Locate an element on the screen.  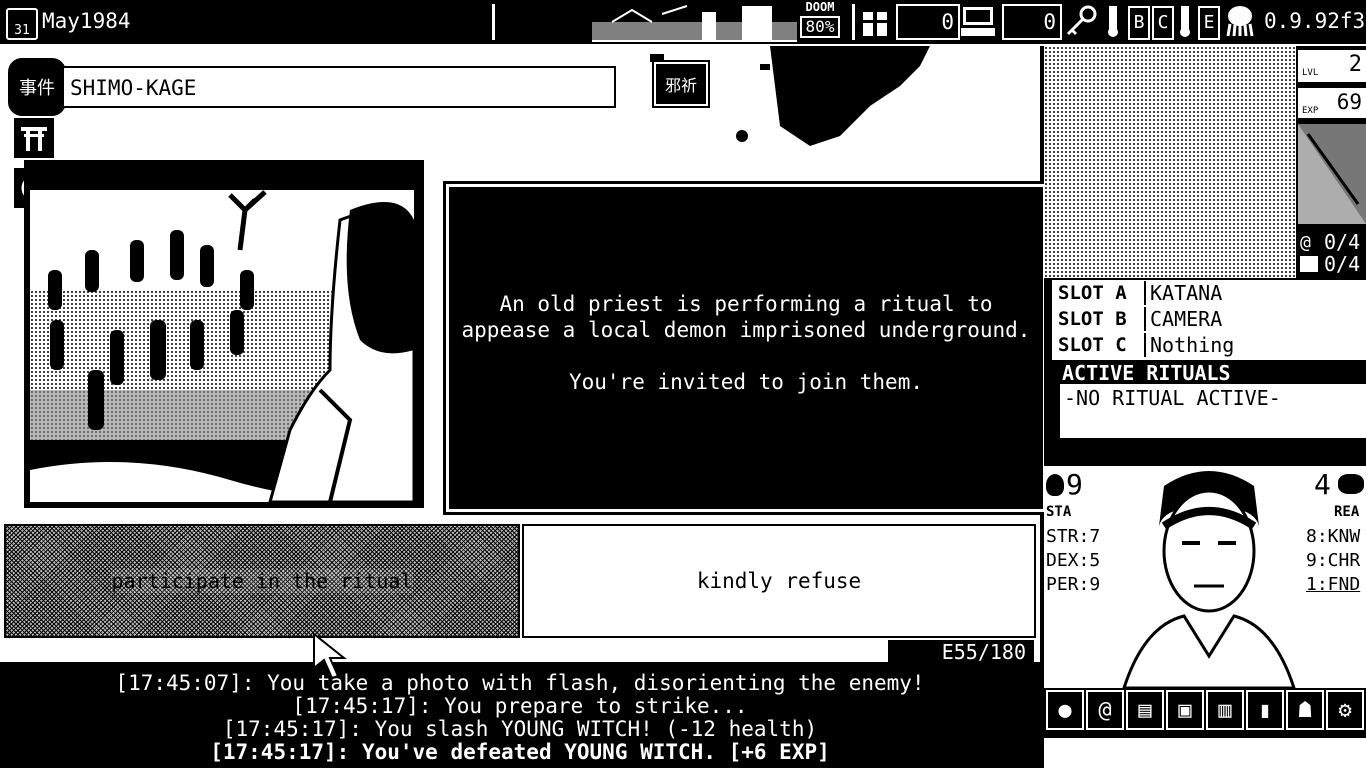
menu-toolbar: ● @ ▤ ▣ ▥ ▮ ☗ ⚙ is located at coordinates (1205, 710).